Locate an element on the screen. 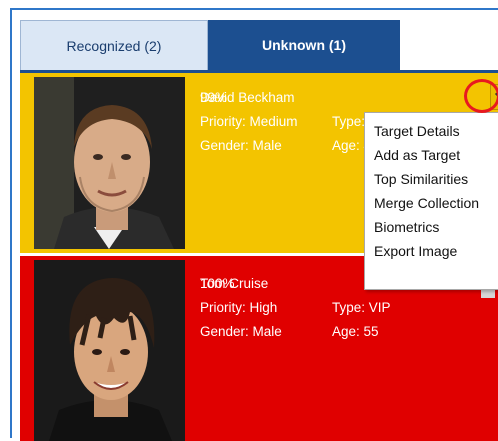 The width and height of the screenshot is (498, 441). menu-item-merge-collection: Merge Collection is located at coordinates (431, 203).